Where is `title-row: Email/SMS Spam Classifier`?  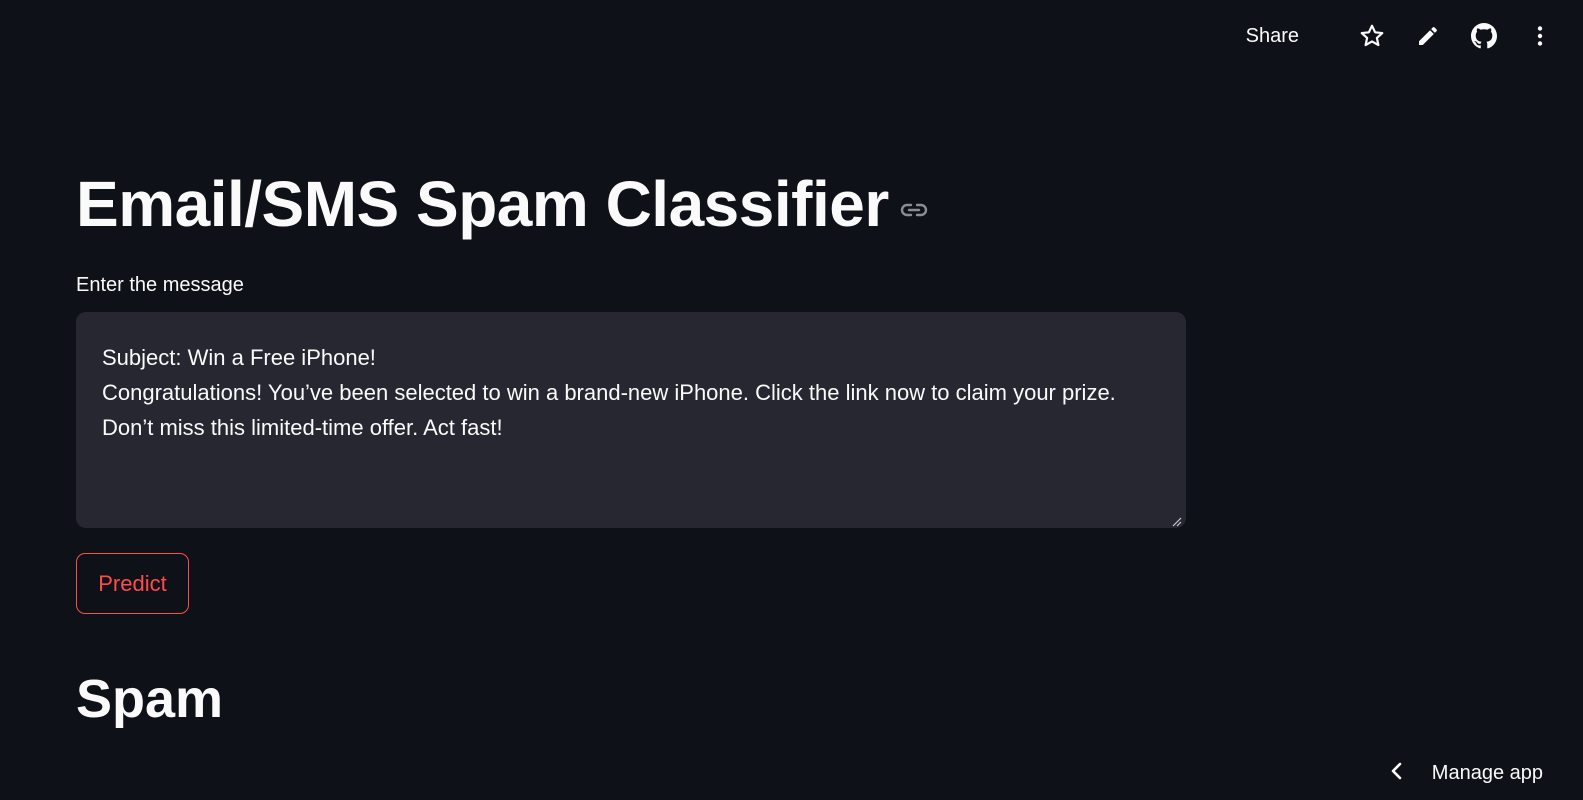
title-row: Email/SMS Spam Classifier is located at coordinates (502, 204).